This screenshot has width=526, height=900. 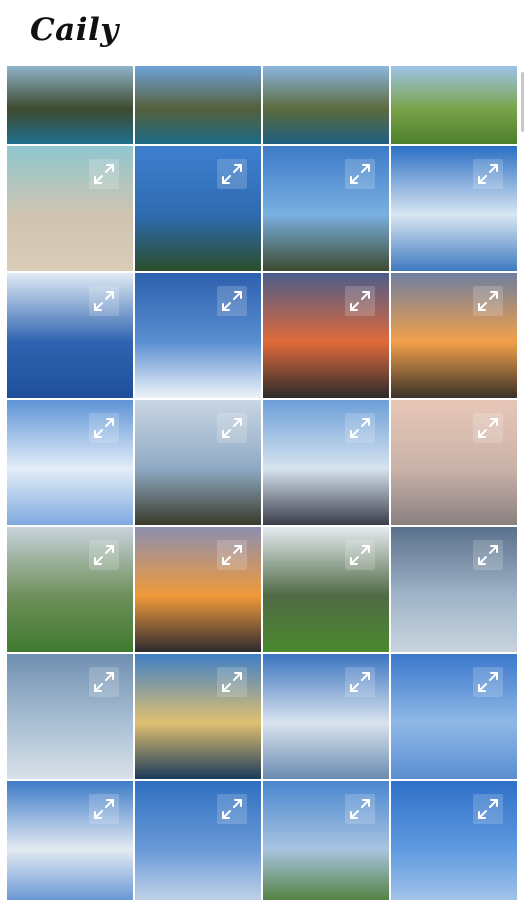 I want to click on app-logo: Caily, so click(x=74, y=30).